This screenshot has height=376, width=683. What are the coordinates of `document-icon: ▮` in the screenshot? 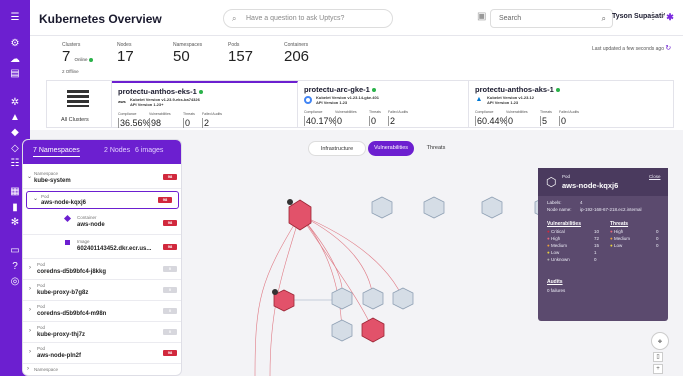 It's located at (15, 208).